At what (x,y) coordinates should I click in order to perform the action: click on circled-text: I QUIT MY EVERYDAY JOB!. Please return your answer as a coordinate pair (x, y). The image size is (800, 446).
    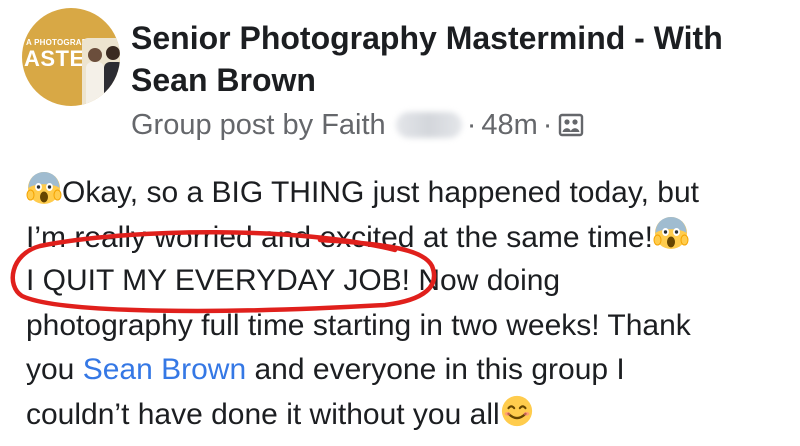
    Looking at the image, I should click on (218, 280).